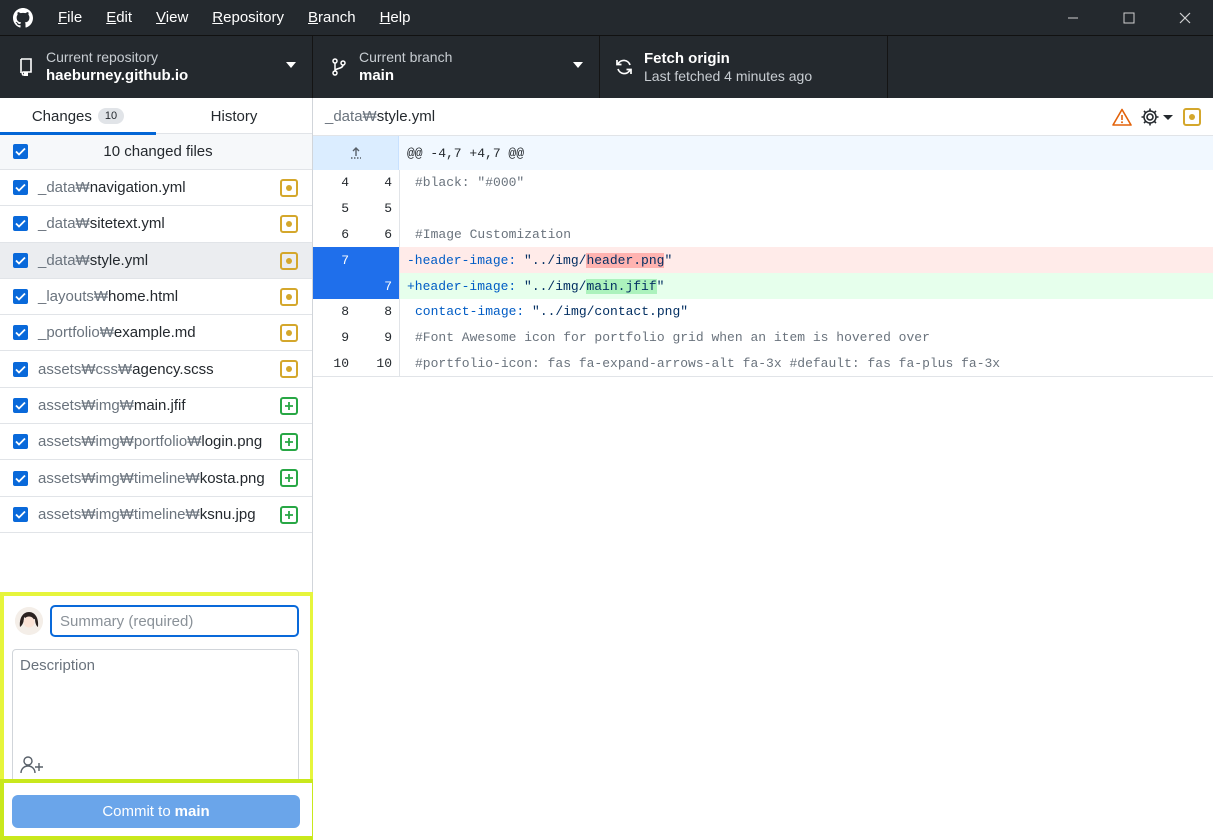 Image resolution: width=1213 pixels, height=840 pixels. I want to click on menu-edit: Edit, so click(119, 17).